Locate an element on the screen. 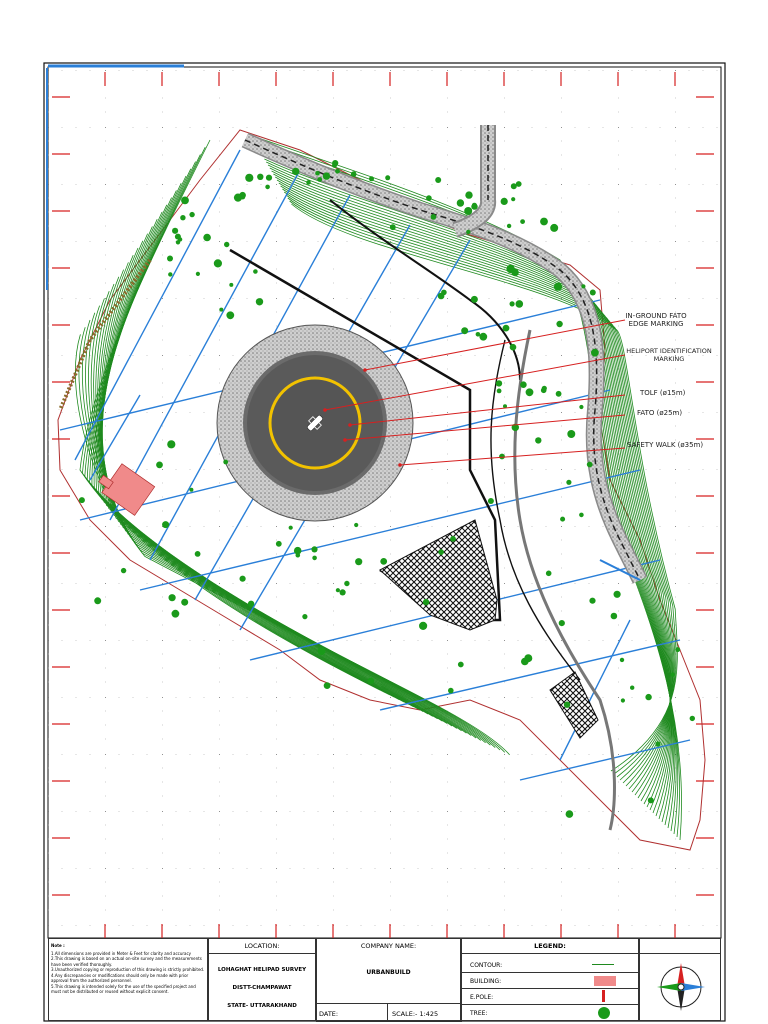 Image resolution: width=768 pixels, height=1024 pixels. north-arrow-cell is located at coordinates (680, 979).